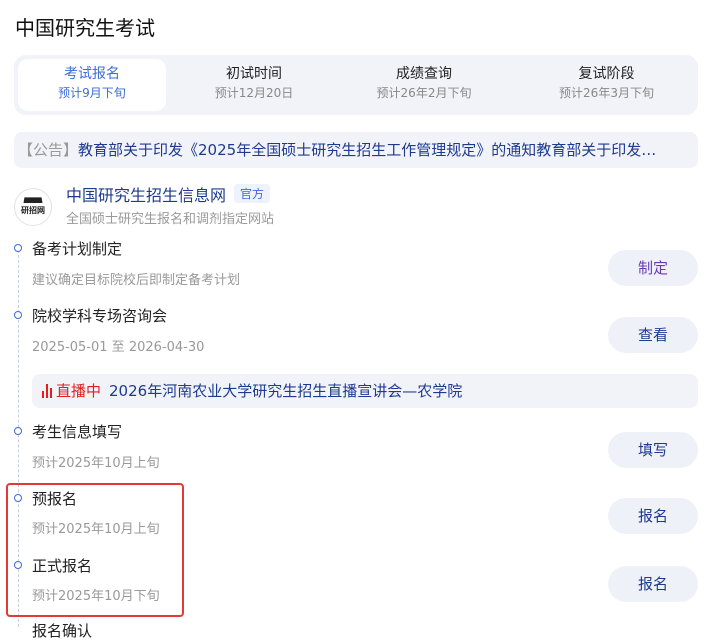 This screenshot has width=714, height=641. Describe the element at coordinates (170, 219) in the screenshot. I see `site-description: 全国硕士研究生报名和调剂指定网站` at that location.